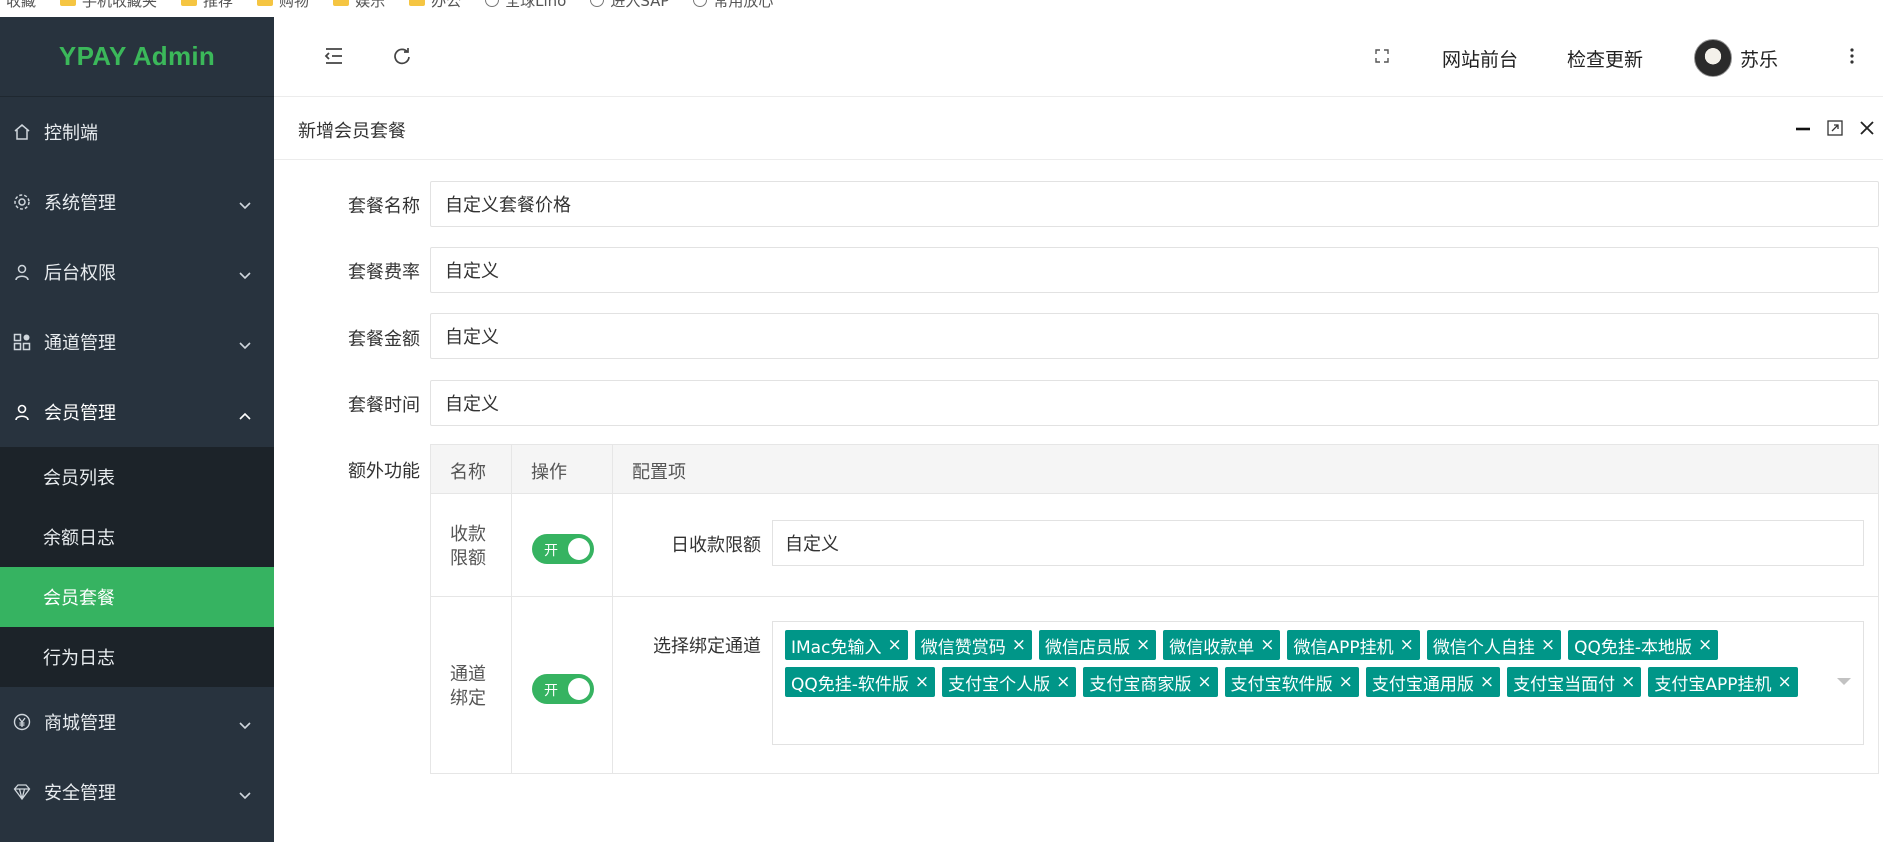 This screenshot has height=842, width=1883. What do you see at coordinates (1605, 58) in the screenshot?
I see `check-update-link: 检查更新` at bounding box center [1605, 58].